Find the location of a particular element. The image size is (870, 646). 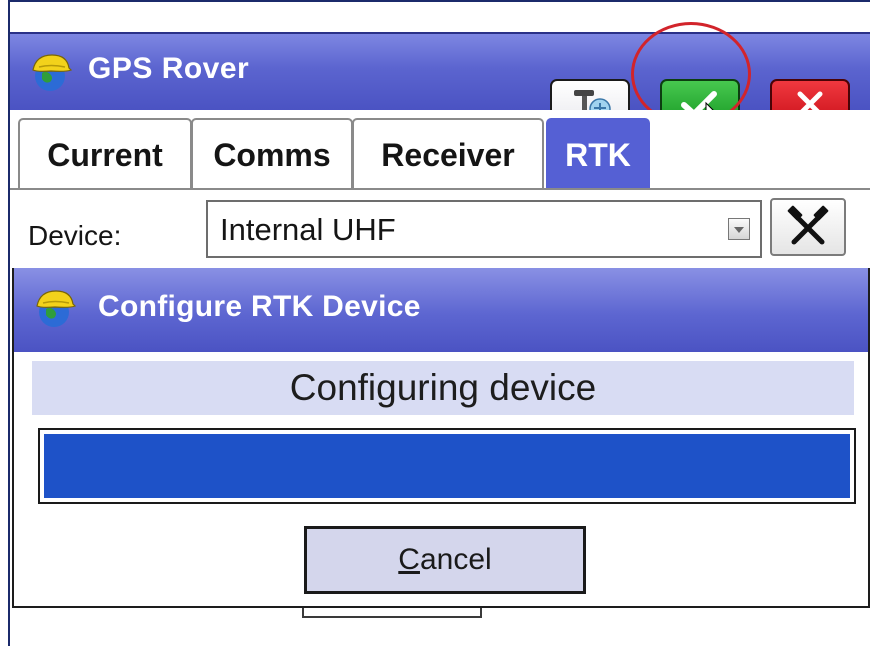

dialog-title: Configure RTK Device is located at coordinates (259, 306).